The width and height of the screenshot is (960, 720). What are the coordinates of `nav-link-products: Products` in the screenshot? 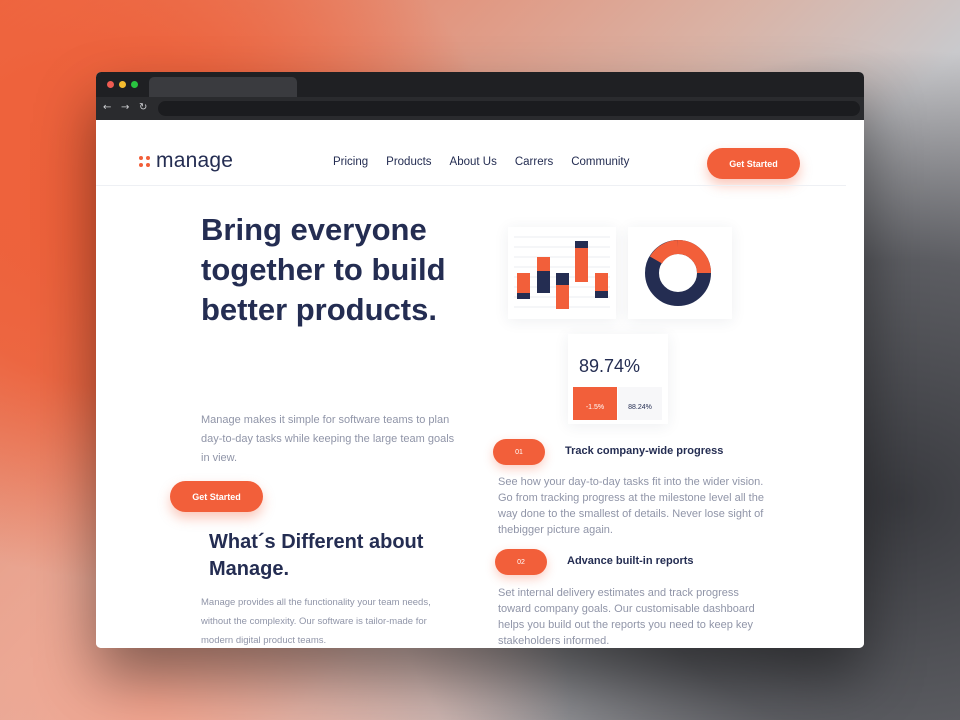 It's located at (408, 162).